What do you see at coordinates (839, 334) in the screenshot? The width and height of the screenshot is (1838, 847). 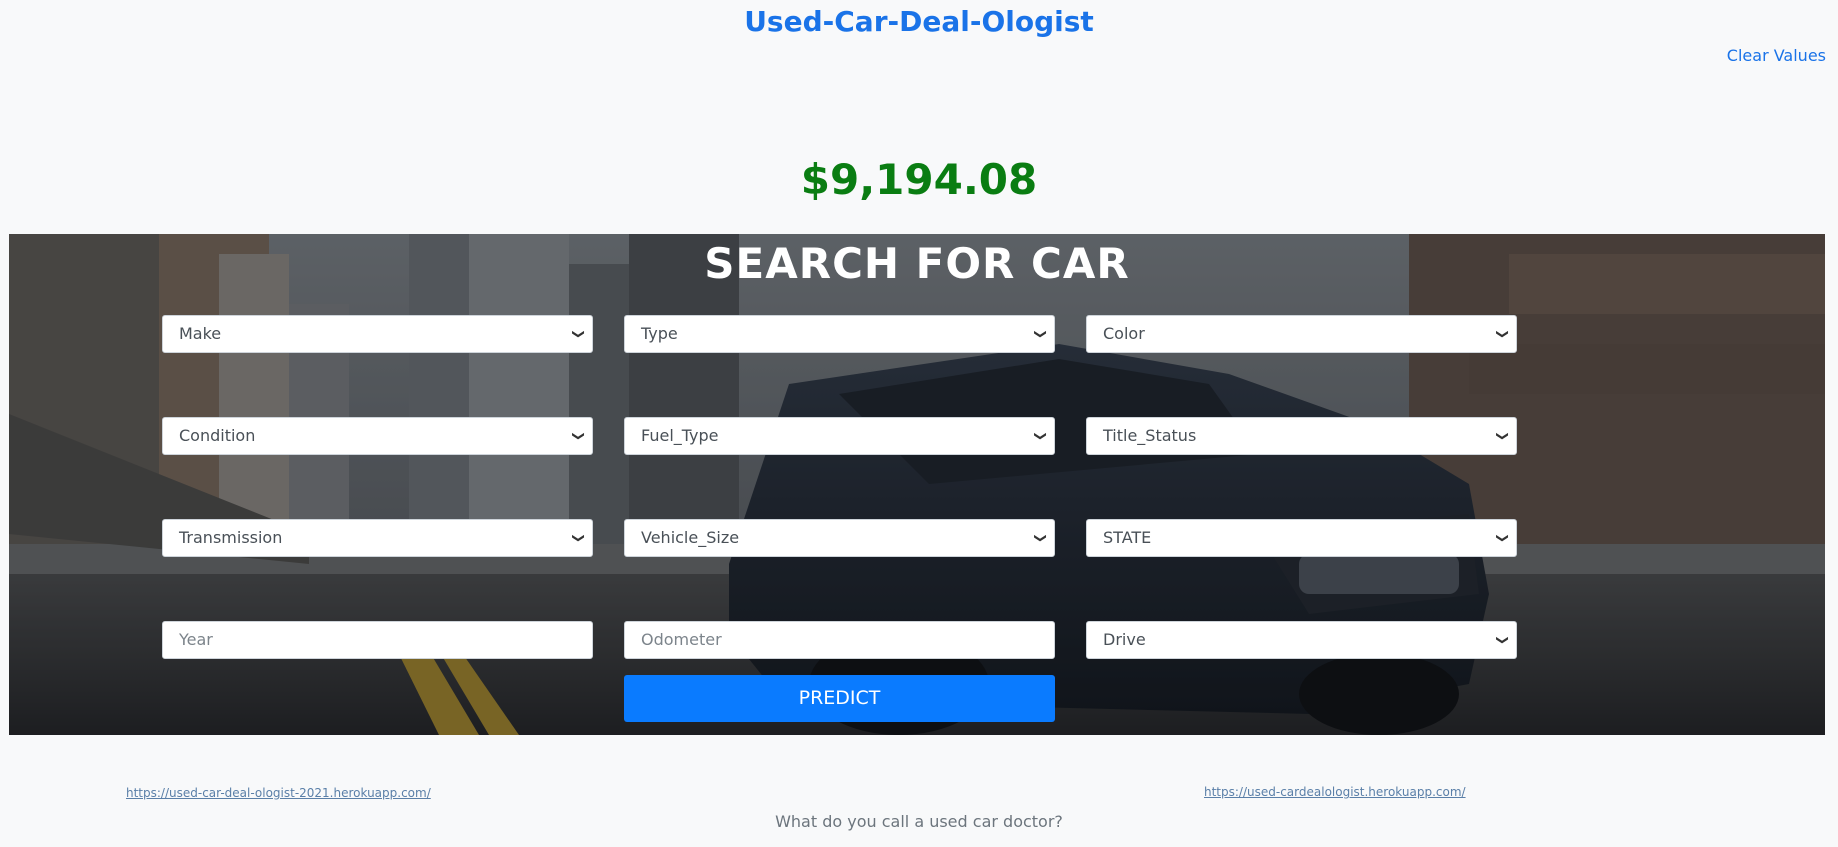 I see `type-select: Type ❯` at bounding box center [839, 334].